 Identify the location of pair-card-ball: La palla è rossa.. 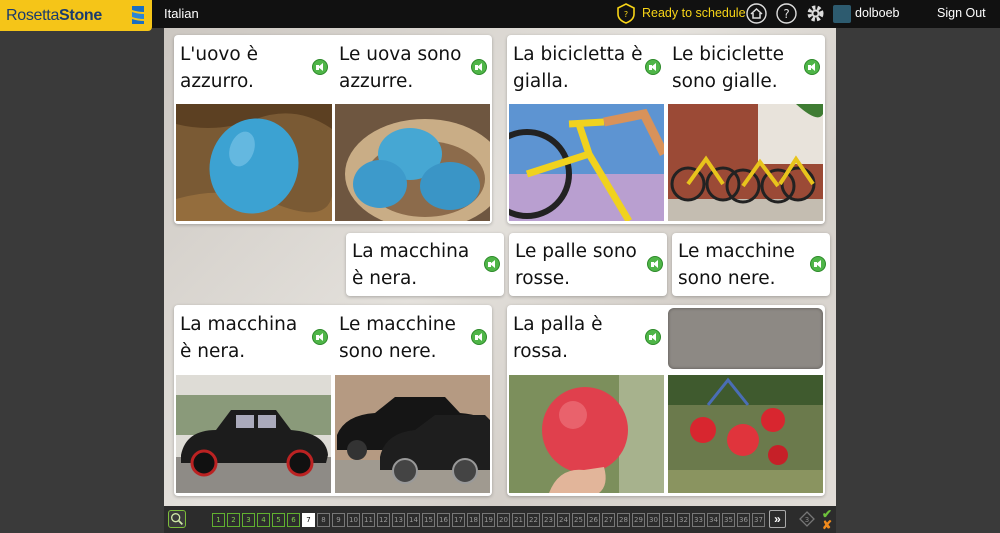
(666, 400).